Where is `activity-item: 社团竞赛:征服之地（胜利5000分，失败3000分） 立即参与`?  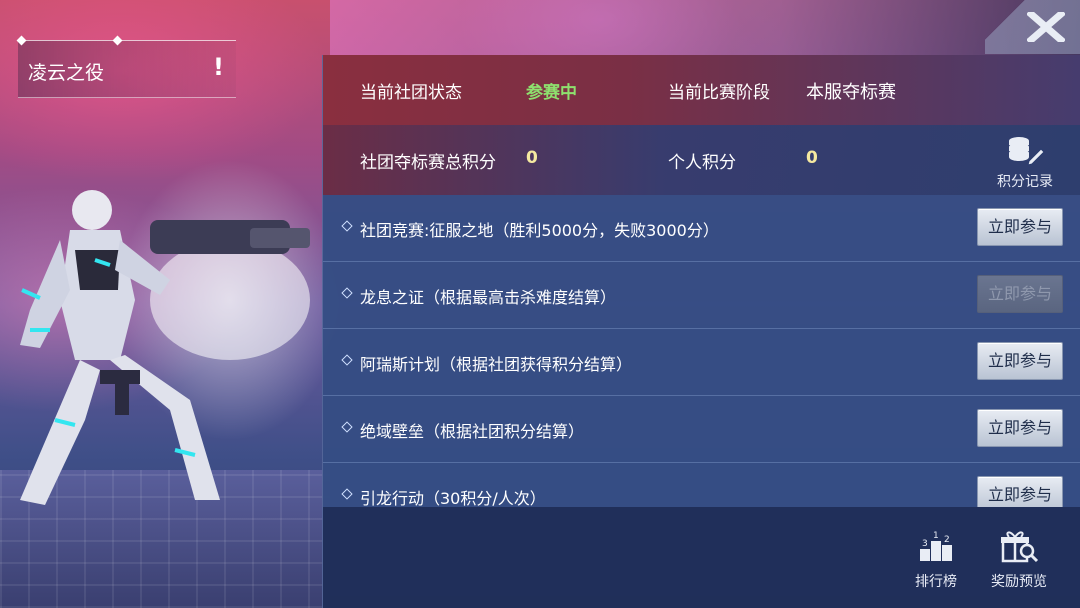 activity-item: 社团竞赛:征服之地（胜利5000分，失败3000分） 立即参与 is located at coordinates (701, 228).